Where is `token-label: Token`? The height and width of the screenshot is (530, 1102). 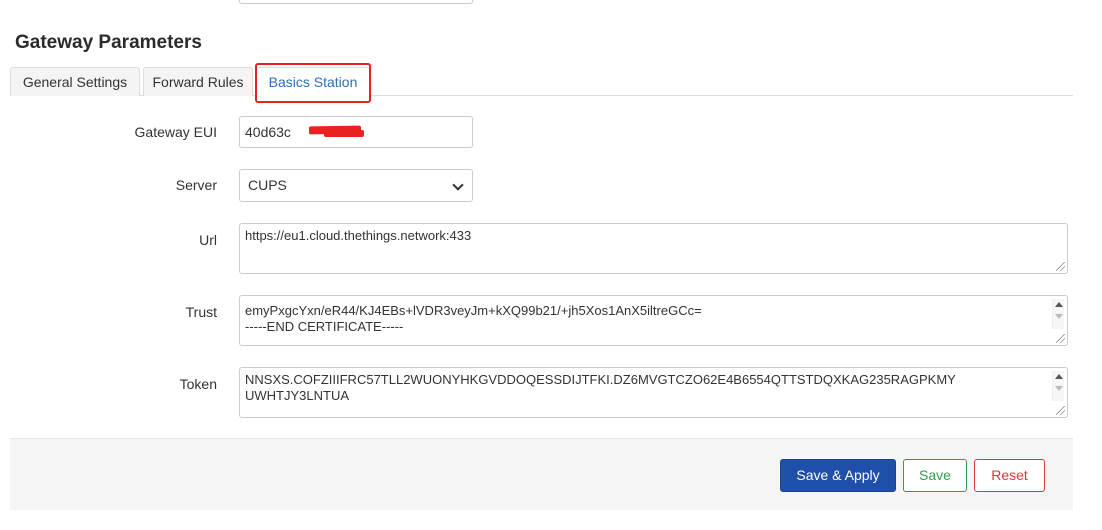
token-label: Token is located at coordinates (198, 384).